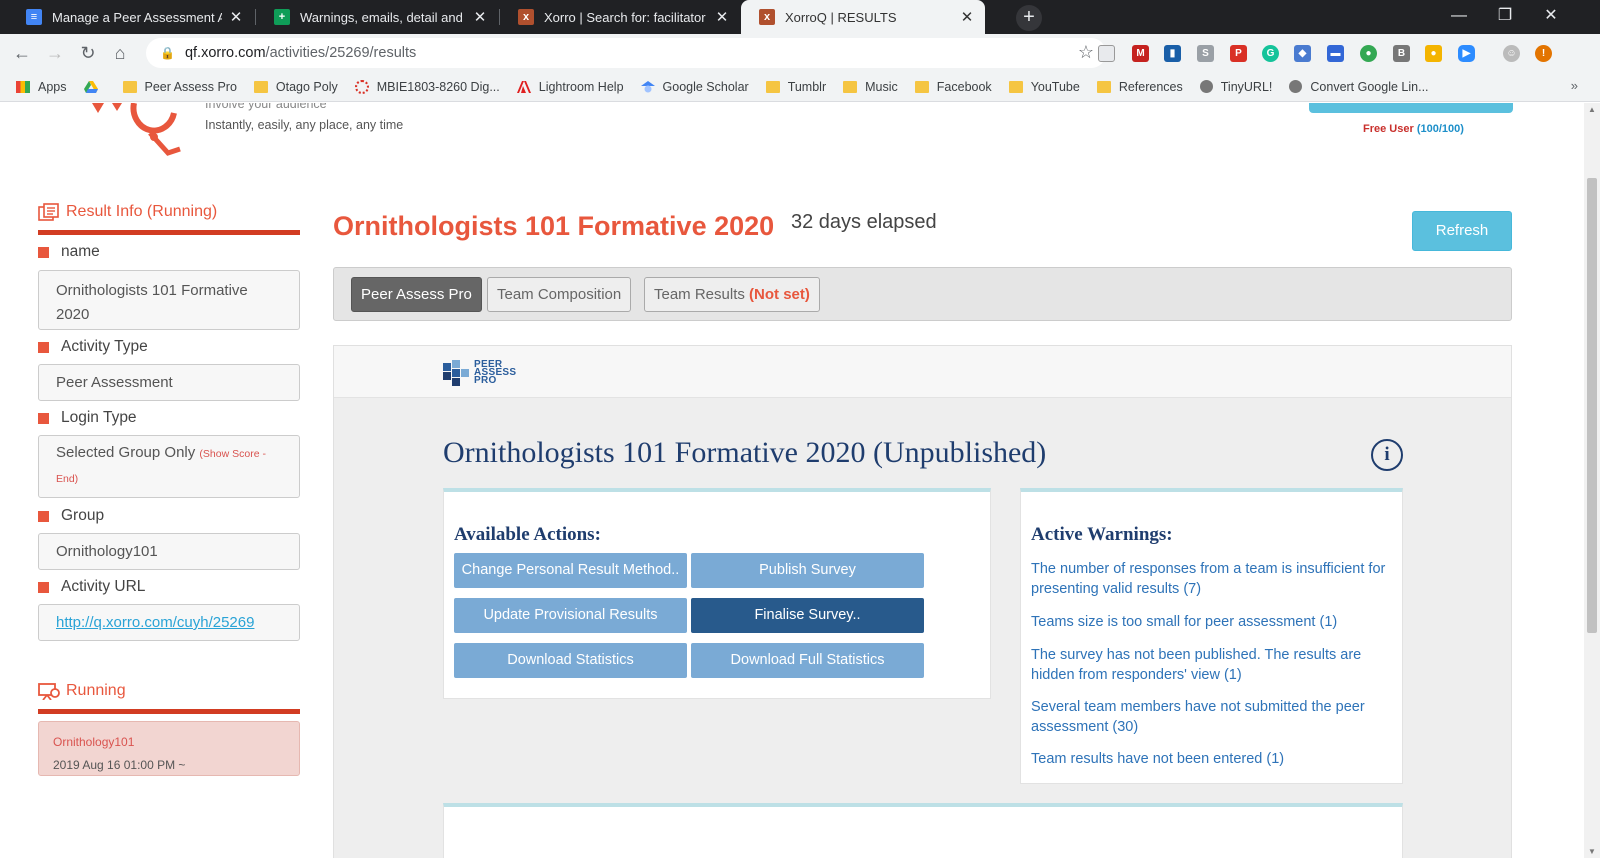  Describe the element at coordinates (779, 294) in the screenshot. I see `not-set-badge: (Not set)` at that location.